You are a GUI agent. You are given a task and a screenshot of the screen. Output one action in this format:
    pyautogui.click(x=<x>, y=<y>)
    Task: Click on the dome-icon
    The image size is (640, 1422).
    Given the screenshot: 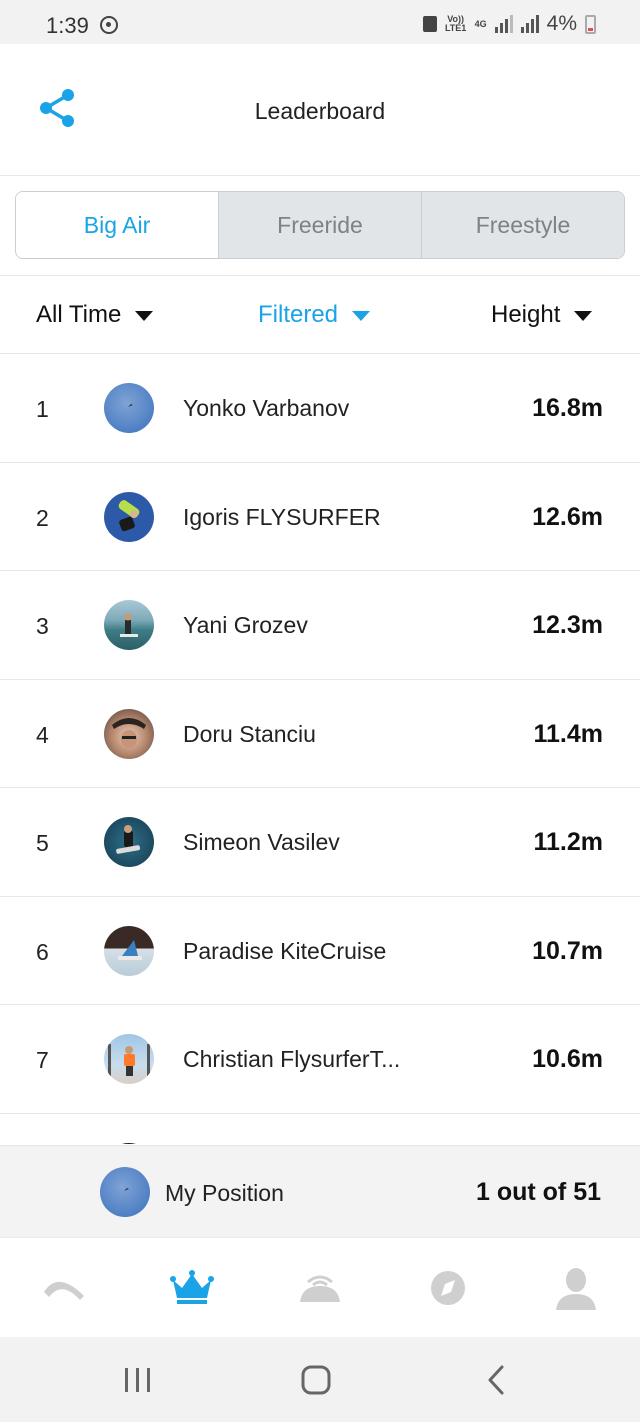 What is the action you would take?
    pyautogui.click(x=320, y=1288)
    